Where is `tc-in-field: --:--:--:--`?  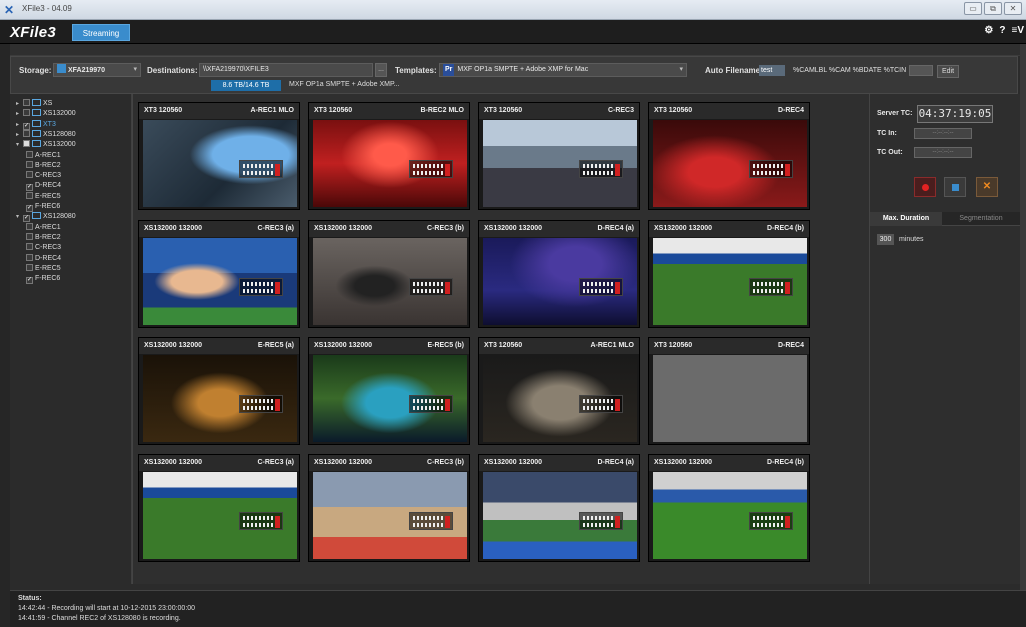 tc-in-field: --:--:--:-- is located at coordinates (943, 133).